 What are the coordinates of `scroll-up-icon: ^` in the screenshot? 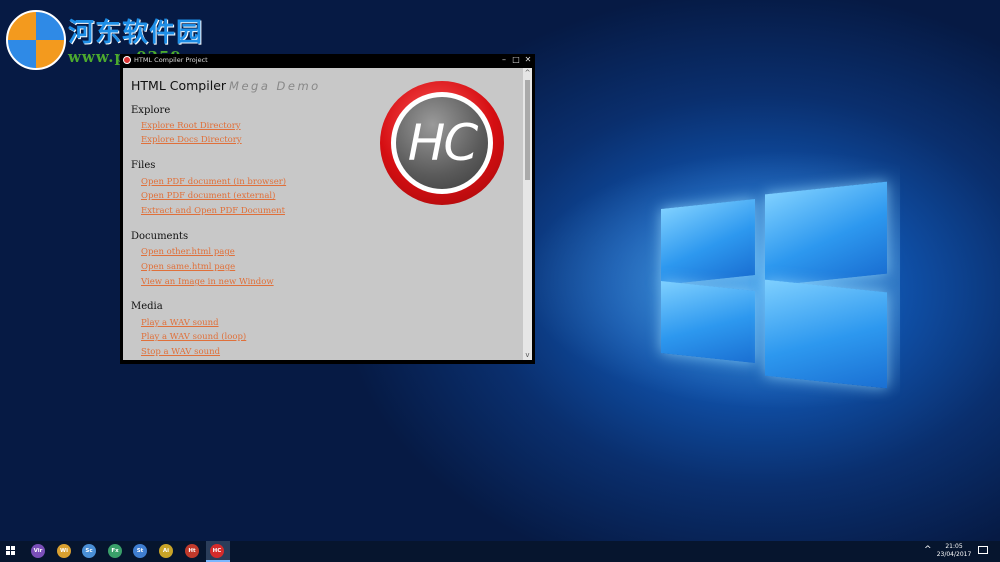 It's located at (527, 73).